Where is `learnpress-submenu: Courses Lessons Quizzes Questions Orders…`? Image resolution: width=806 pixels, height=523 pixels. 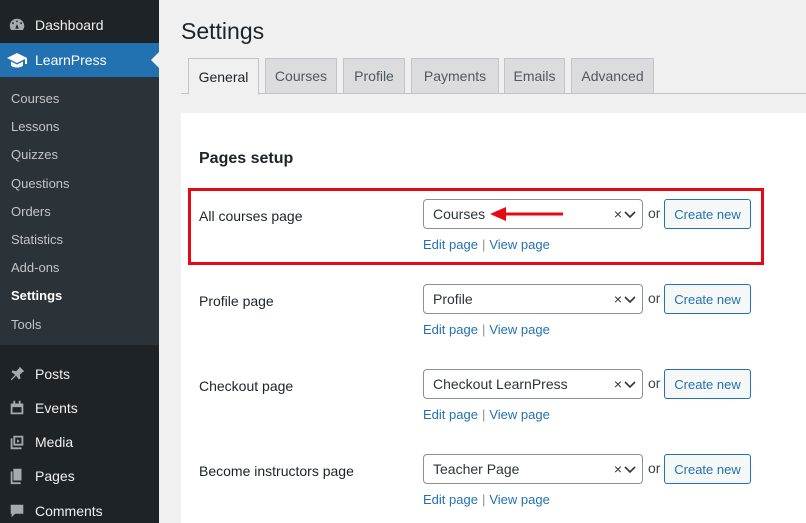 learnpress-submenu: Courses Lessons Quizzes Questions Orders… is located at coordinates (79, 211).